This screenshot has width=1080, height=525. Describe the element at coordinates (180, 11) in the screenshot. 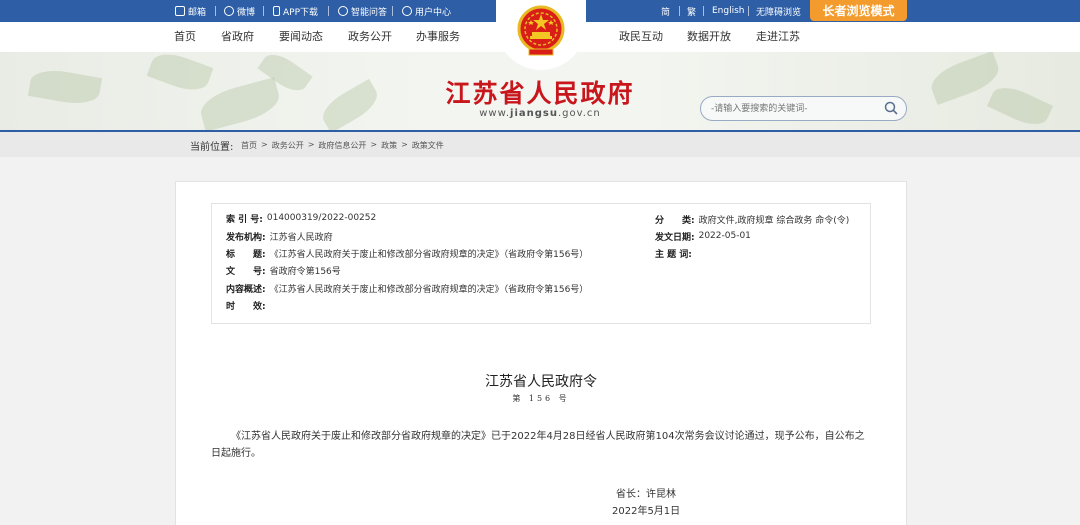

I see `mail-icon` at that location.